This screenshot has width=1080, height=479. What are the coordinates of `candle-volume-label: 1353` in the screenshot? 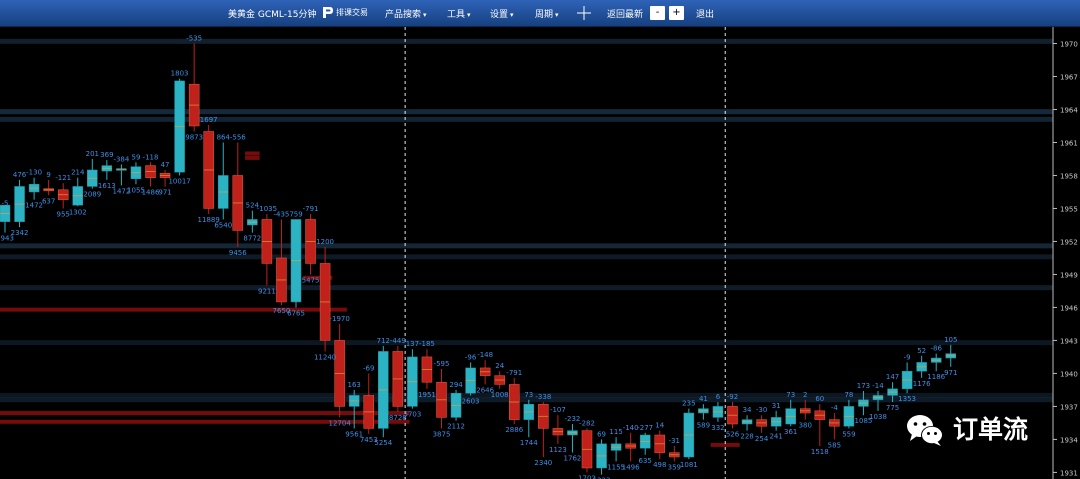 It's located at (907, 399).